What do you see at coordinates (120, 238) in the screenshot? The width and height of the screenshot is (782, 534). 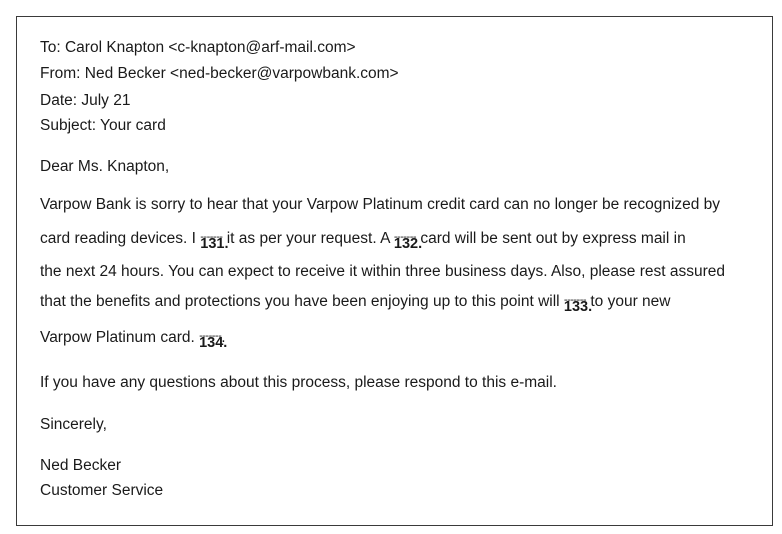 I see `body-line-2-text-a: card reading devices. I` at bounding box center [120, 238].